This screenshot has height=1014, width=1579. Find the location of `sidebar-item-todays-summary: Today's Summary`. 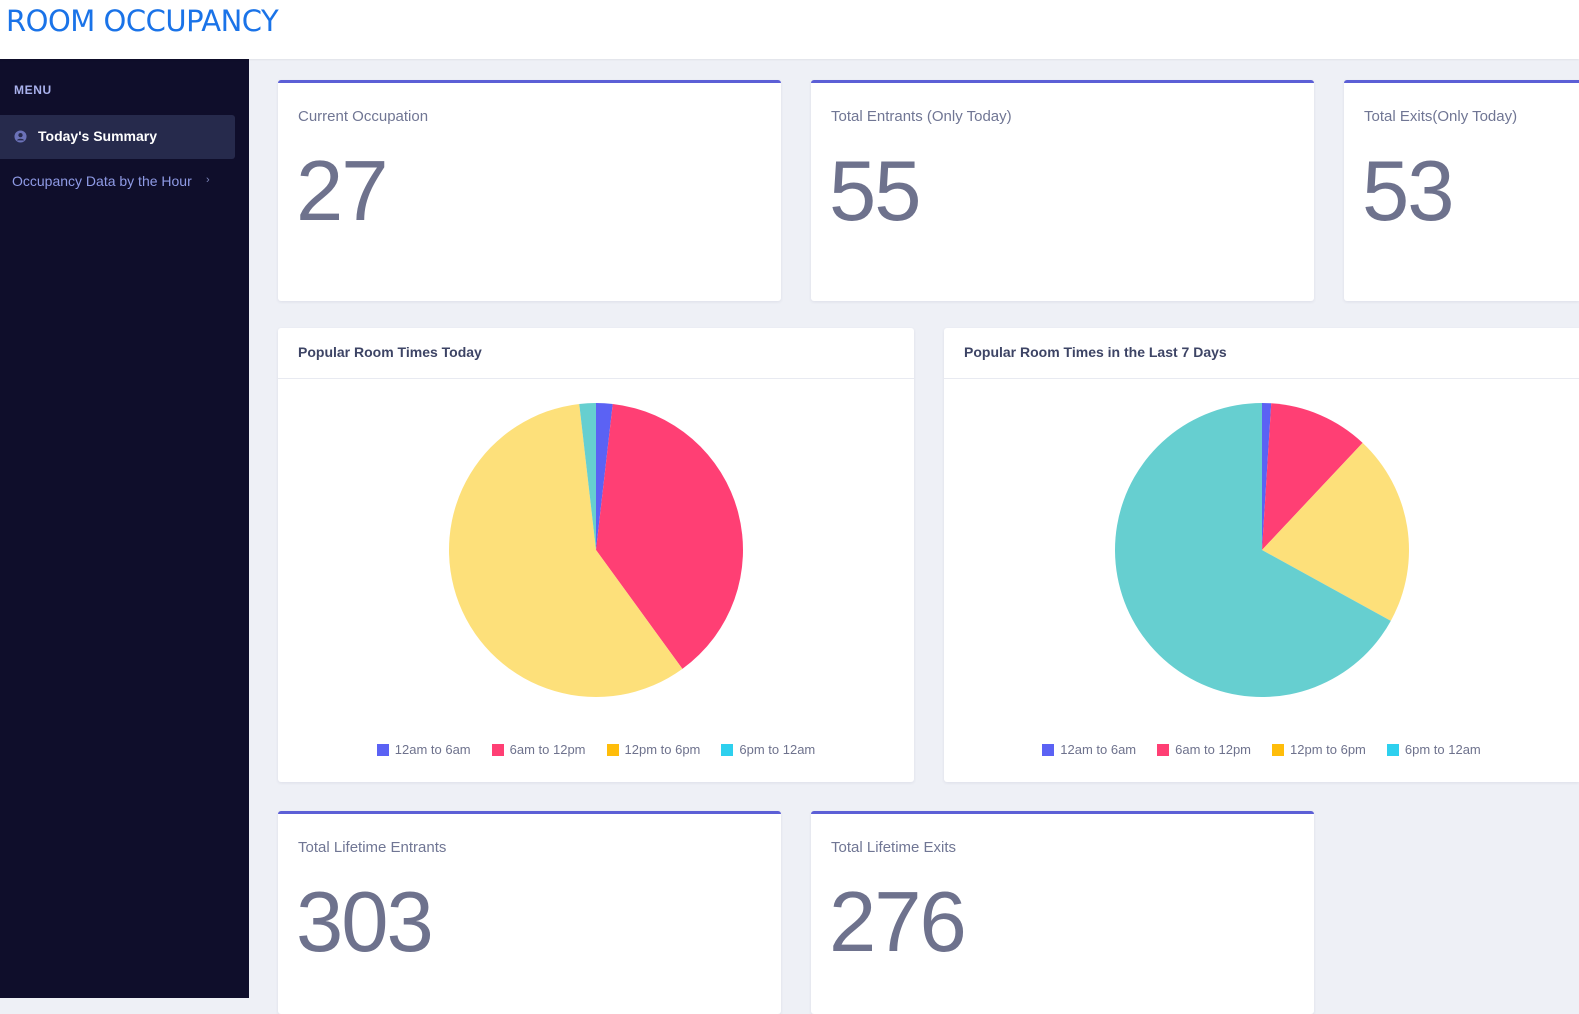

sidebar-item-todays-summary: Today's Summary is located at coordinates (117, 137).